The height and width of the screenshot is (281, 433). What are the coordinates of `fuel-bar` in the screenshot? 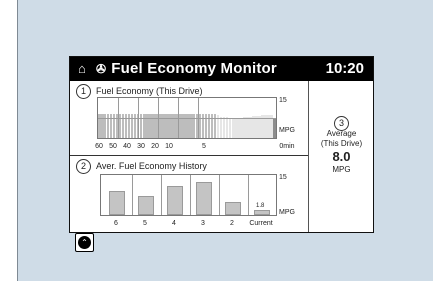 It's located at (274, 128).